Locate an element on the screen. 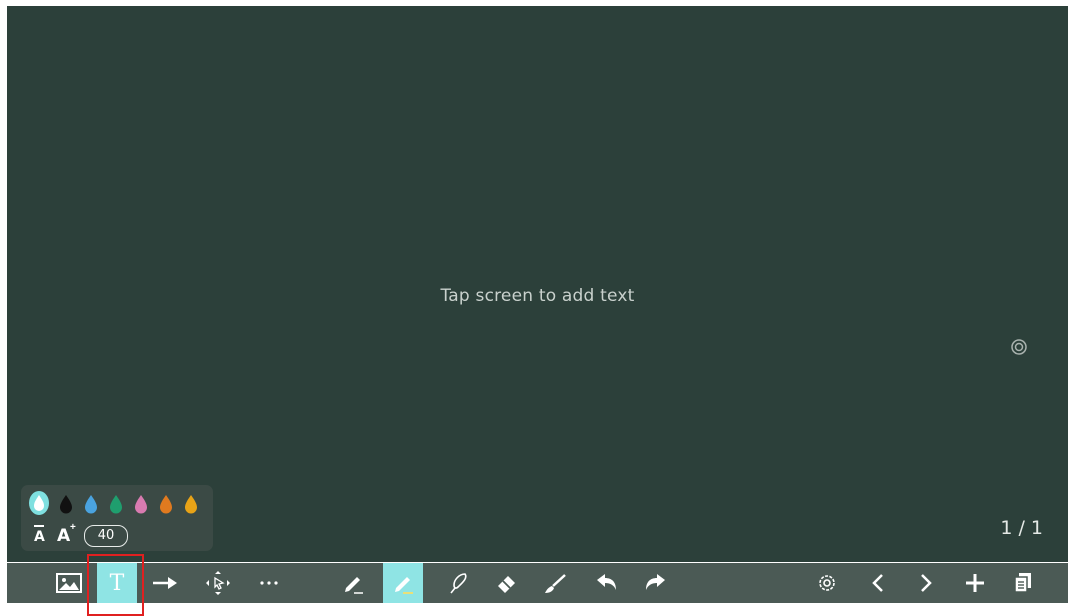  lasso-icon is located at coordinates (458, 583).